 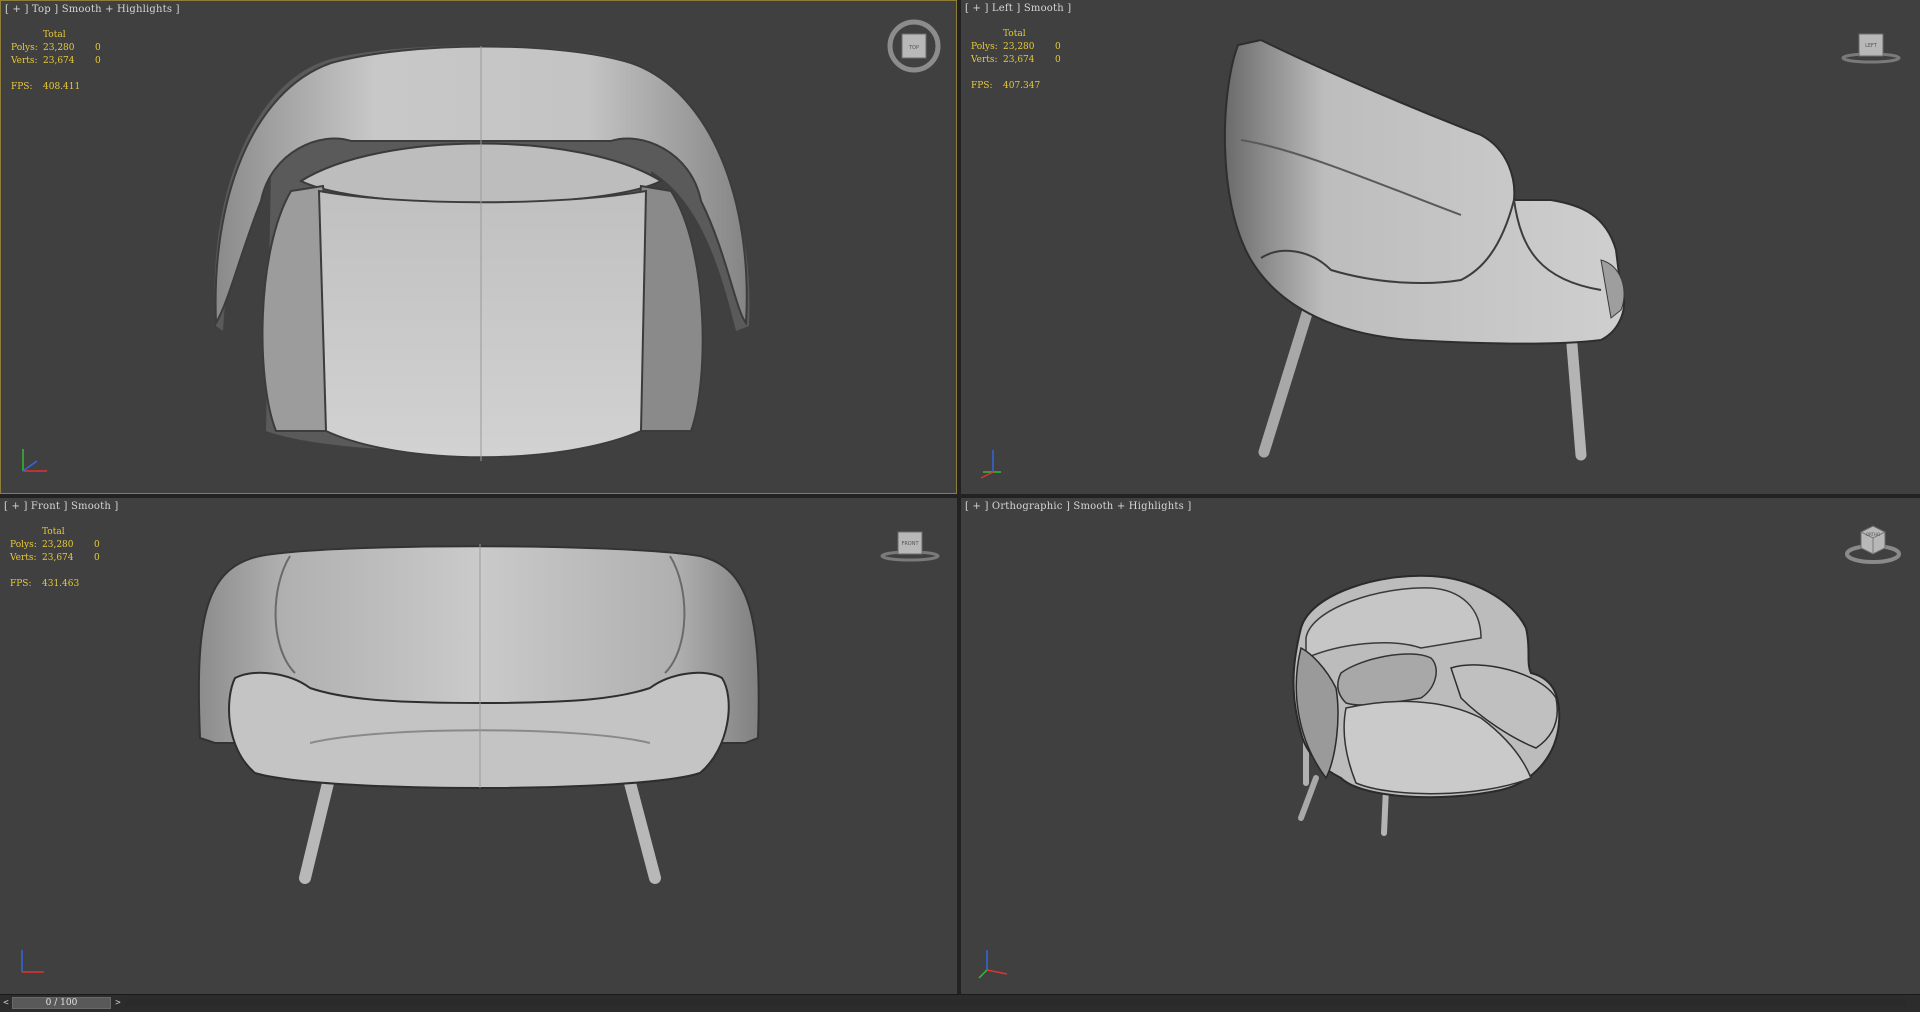 I want to click on view-cube-face-label: LEFT, so click(x=1871, y=46).